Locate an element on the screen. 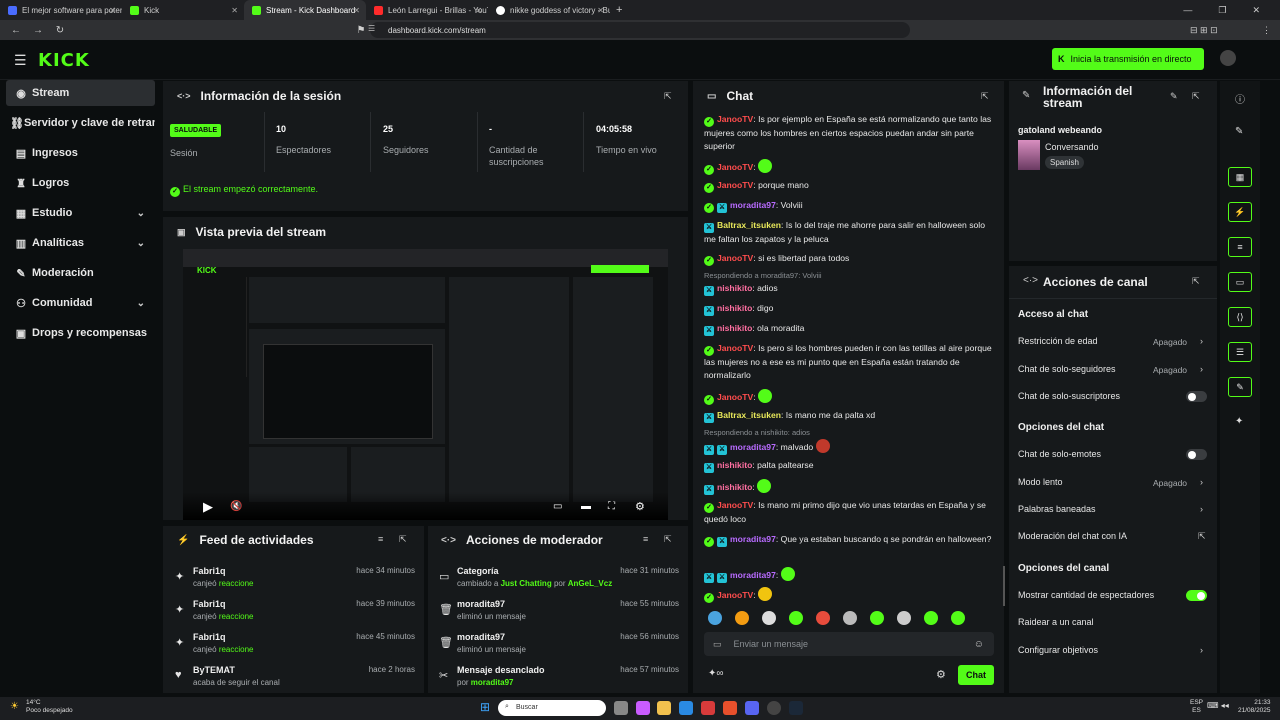 The height and width of the screenshot is (720, 1280). chat-message: ⚔ nishikito: palta paltearse is located at coordinates (849, 466).